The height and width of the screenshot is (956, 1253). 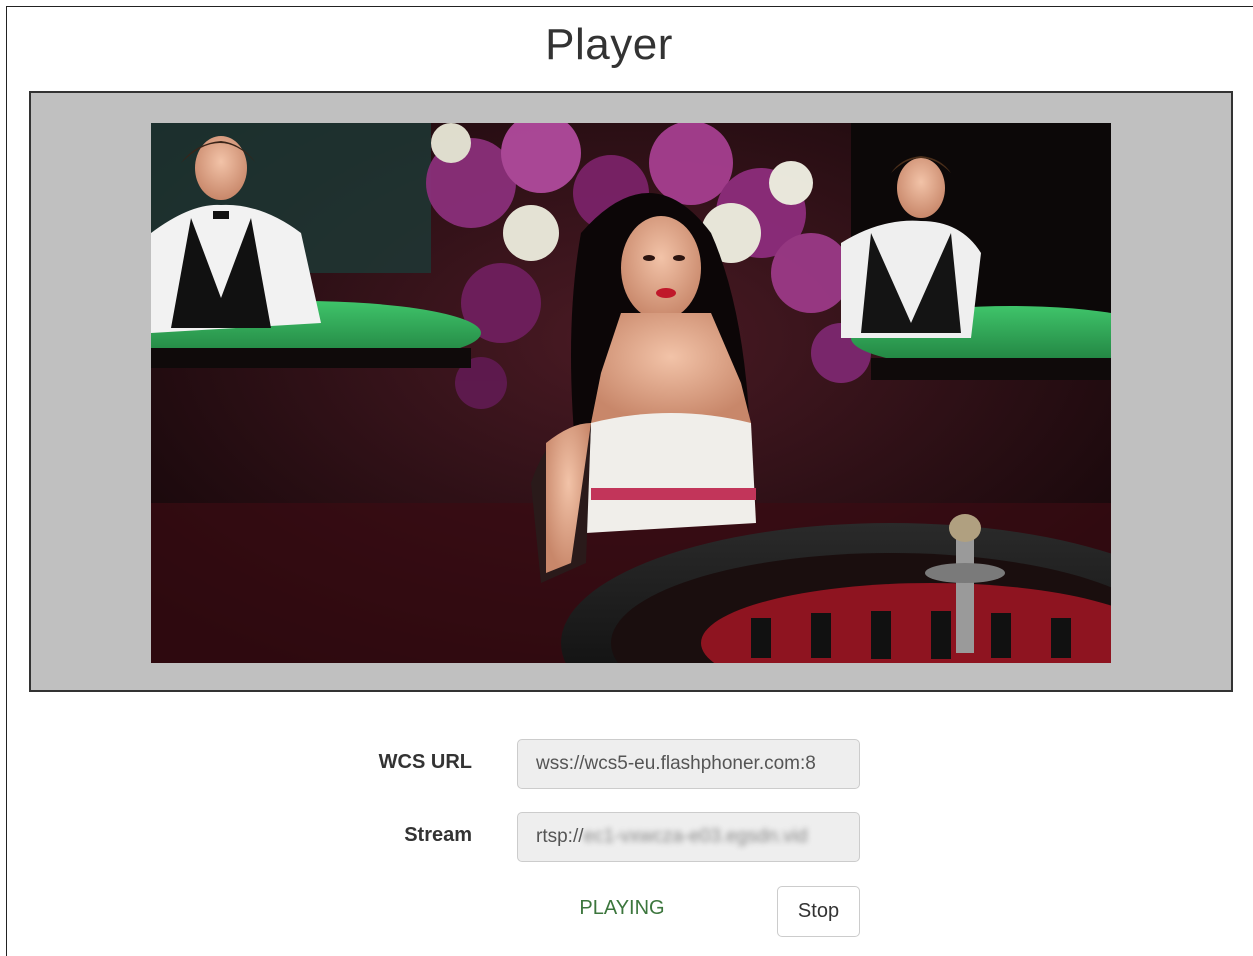 What do you see at coordinates (425, 762) in the screenshot?
I see `wcs-url-label: WCS URL` at bounding box center [425, 762].